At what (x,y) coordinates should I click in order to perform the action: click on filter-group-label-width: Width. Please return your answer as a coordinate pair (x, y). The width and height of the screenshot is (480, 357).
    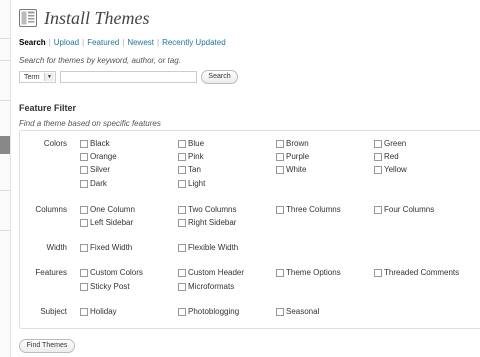
    Looking at the image, I should click on (56, 247).